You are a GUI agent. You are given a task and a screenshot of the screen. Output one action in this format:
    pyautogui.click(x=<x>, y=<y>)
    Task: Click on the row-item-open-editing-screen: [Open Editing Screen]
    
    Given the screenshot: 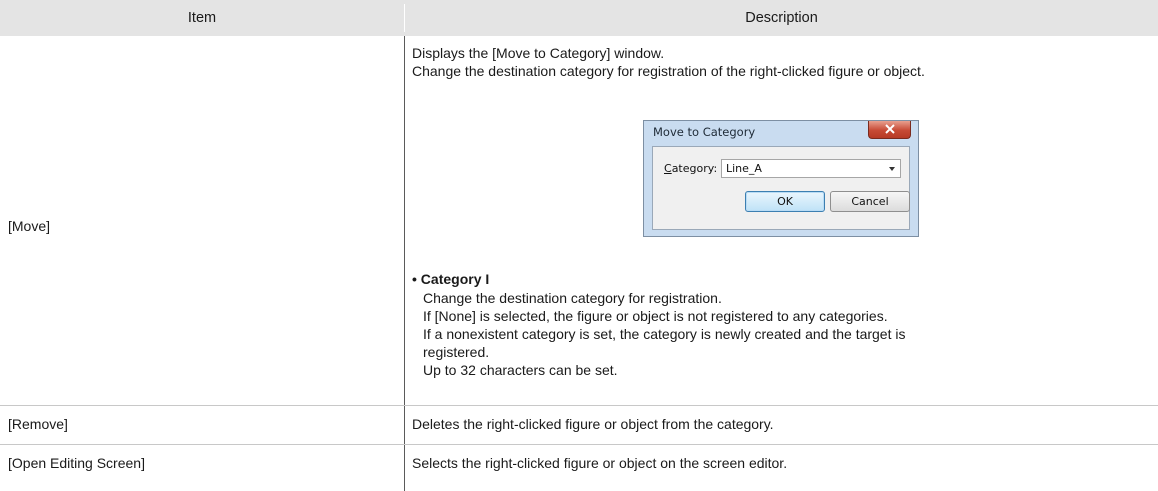 What is the action you would take?
    pyautogui.click(x=76, y=463)
    